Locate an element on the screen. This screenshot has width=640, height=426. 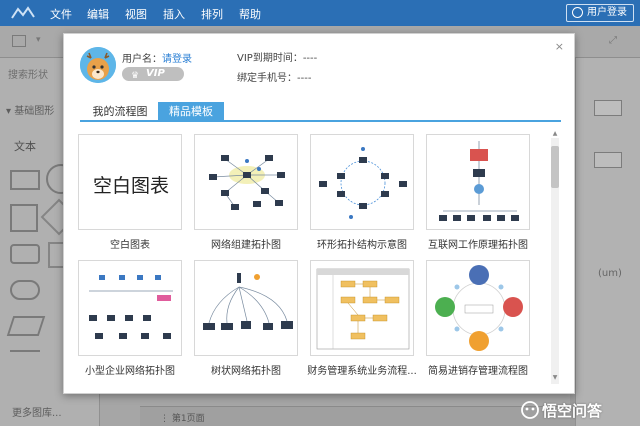
wukong-logo-icon is located at coordinates (530, 410).